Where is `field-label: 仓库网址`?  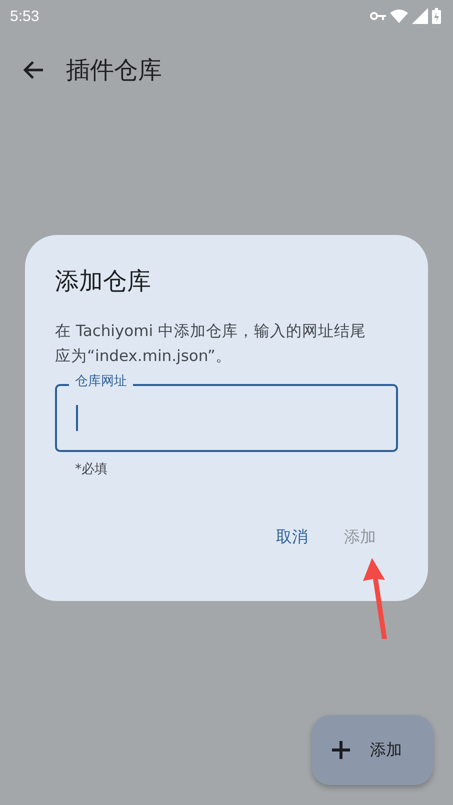 field-label: 仓库网址 is located at coordinates (101, 382).